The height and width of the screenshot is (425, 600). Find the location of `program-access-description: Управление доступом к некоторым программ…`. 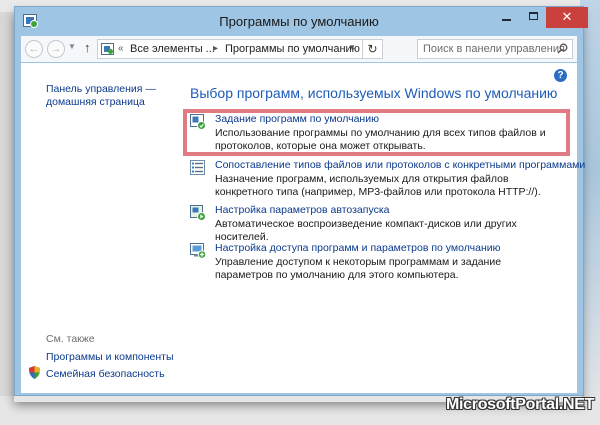

program-access-description: Управление доступом к некоторым программ… is located at coordinates (358, 268).